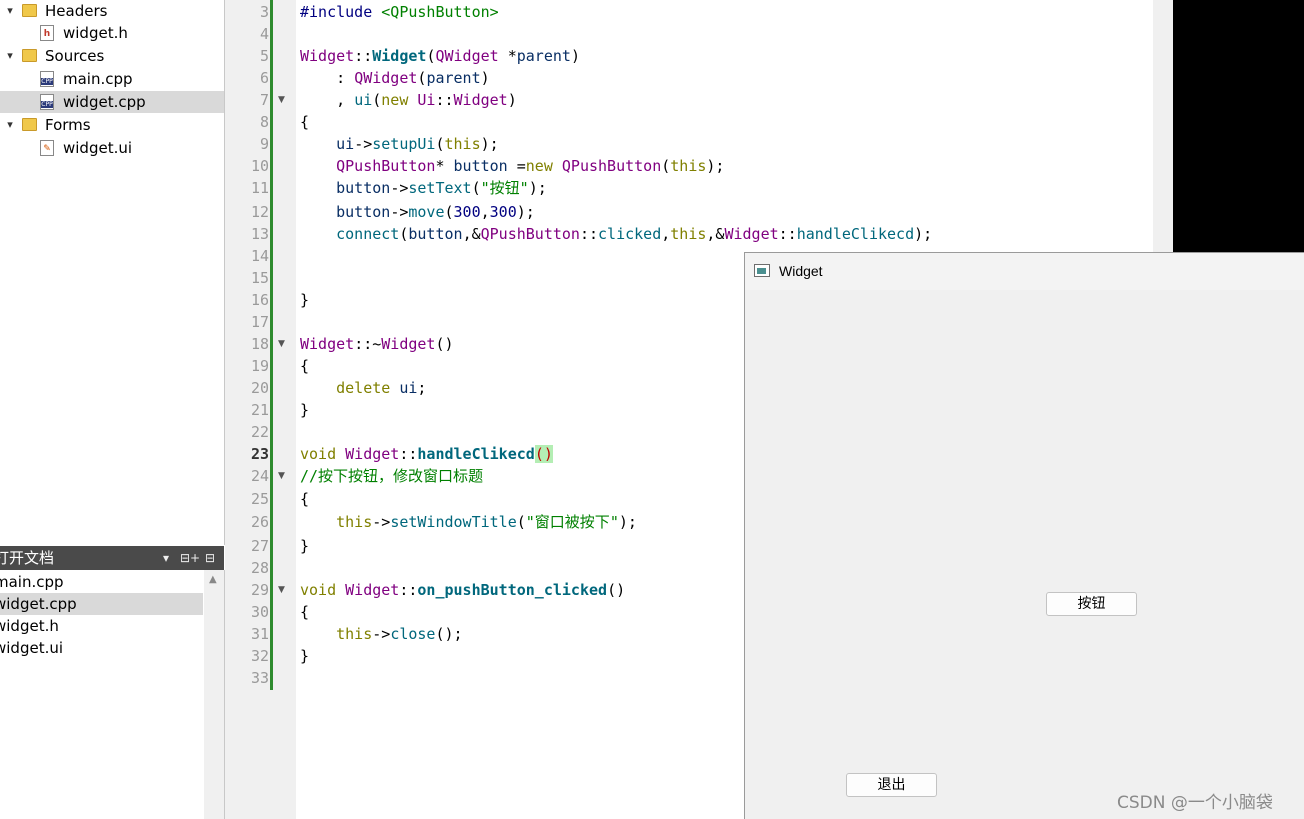  Describe the element at coordinates (264, 34) in the screenshot. I see `line-number: 4` at that location.